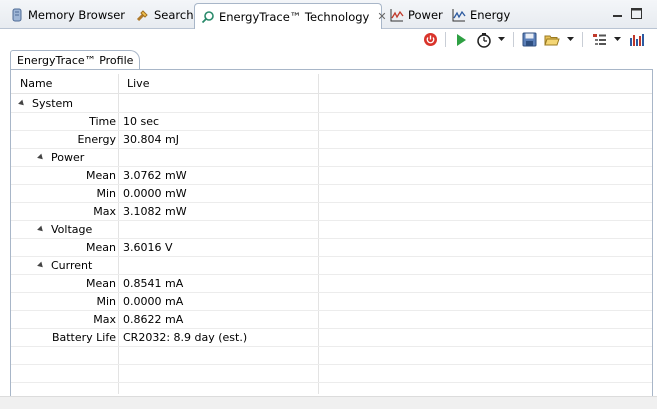 The image size is (657, 409). What do you see at coordinates (208, 17) in the screenshot?
I see `energytrace-icon` at bounding box center [208, 17].